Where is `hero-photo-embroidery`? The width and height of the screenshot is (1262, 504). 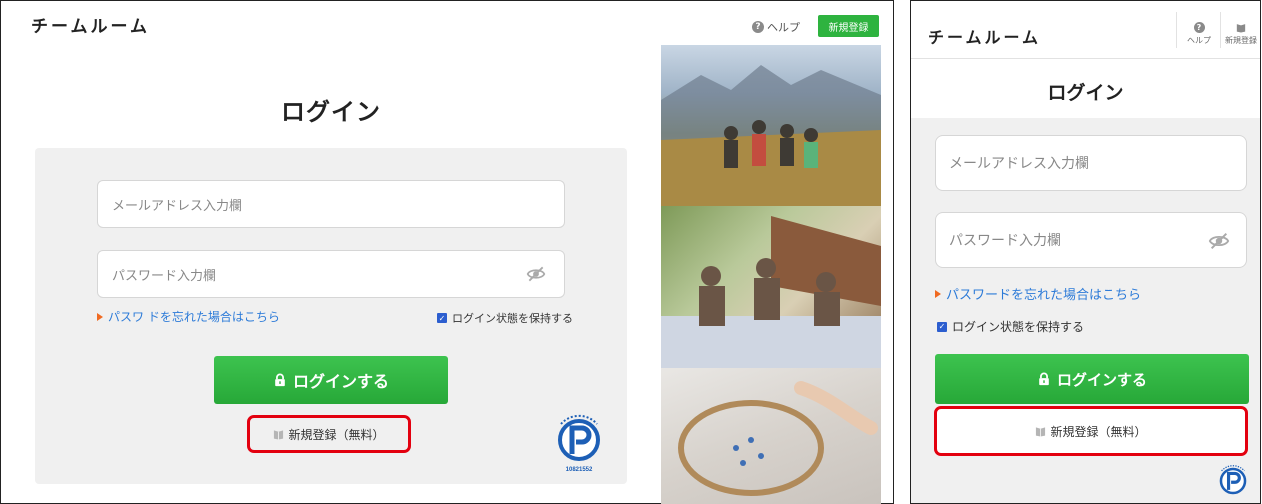
hero-photo-embroidery is located at coordinates (771, 436).